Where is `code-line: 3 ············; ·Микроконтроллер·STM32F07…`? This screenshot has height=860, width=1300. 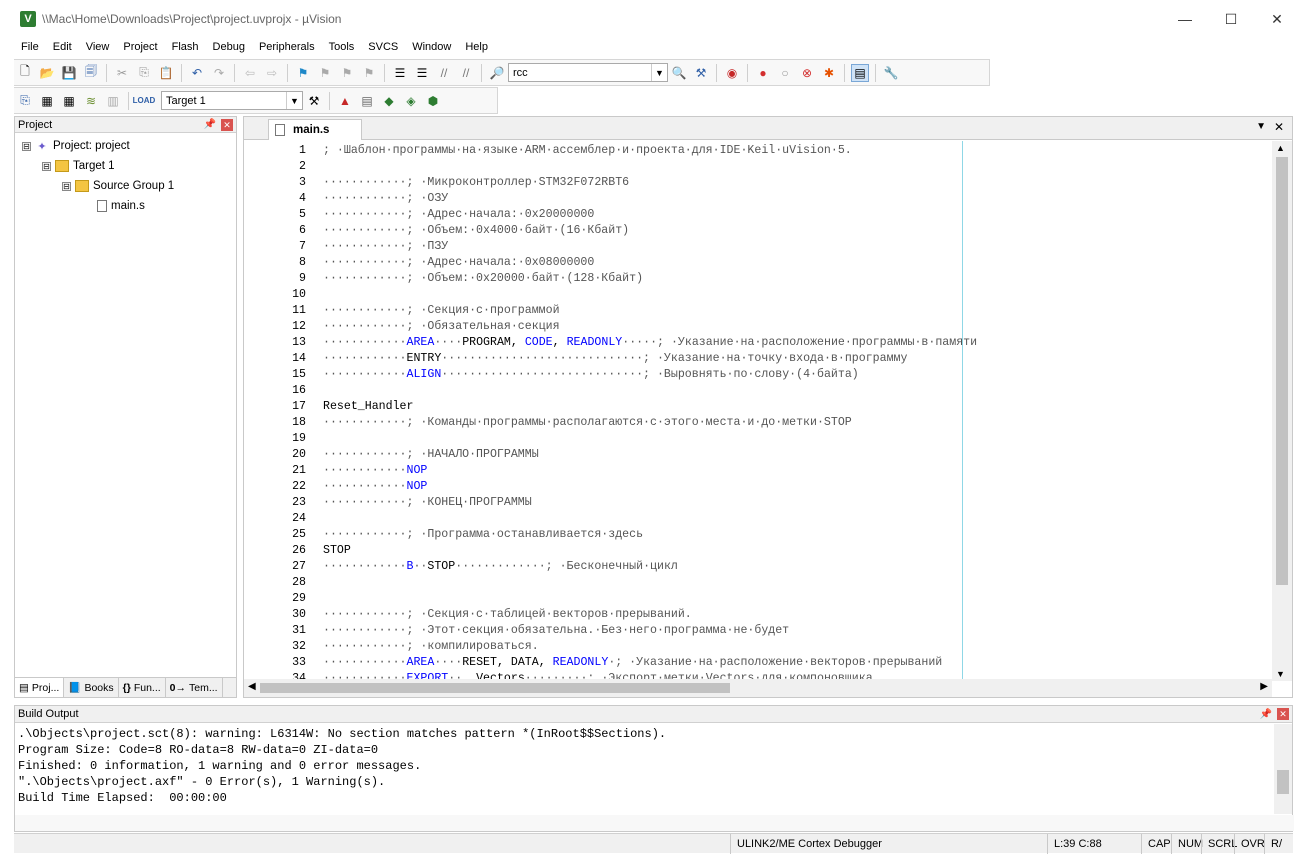
code-line: 3 ············; ·Микроконтроллер·STM32F07… is located at coordinates (758, 183).